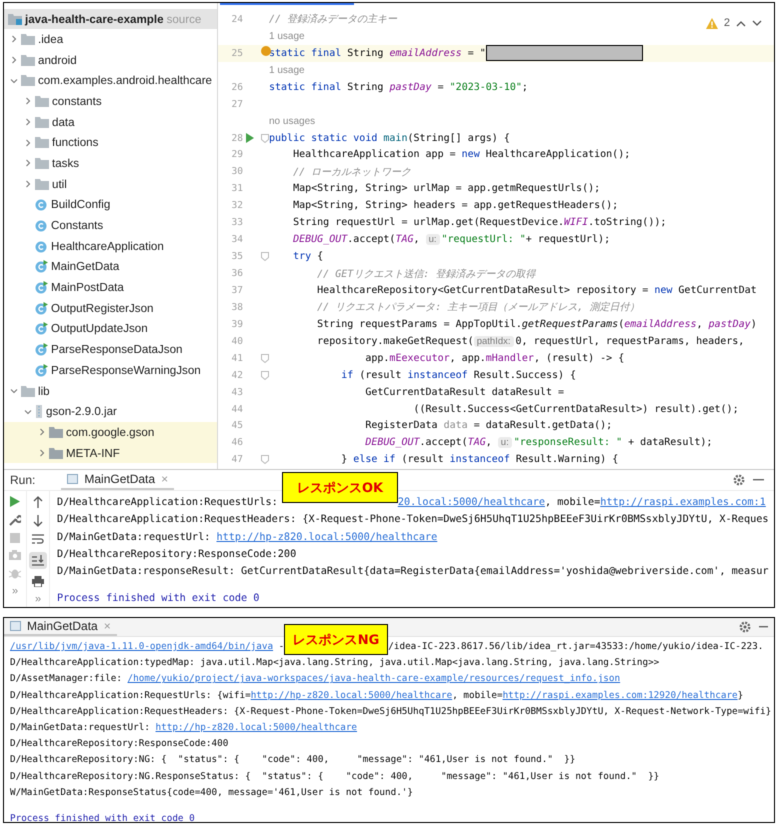 Image resolution: width=778 pixels, height=827 pixels. What do you see at coordinates (110, 143) in the screenshot?
I see `tree-item: functions` at bounding box center [110, 143].